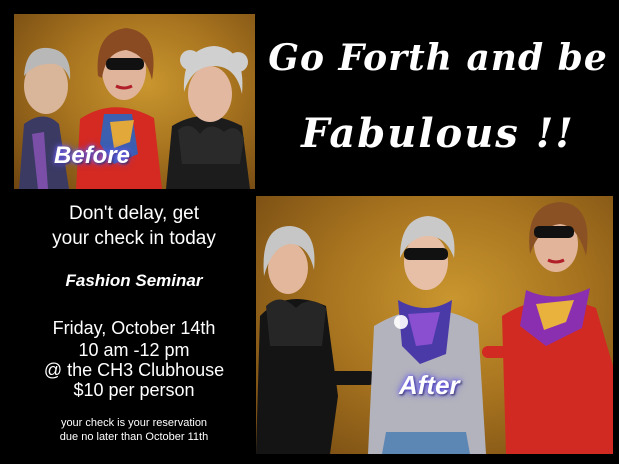 This screenshot has height=464, width=619. Describe the element at coordinates (134, 423) in the screenshot. I see `reservation-note-line-1: your check is your reservation` at that location.